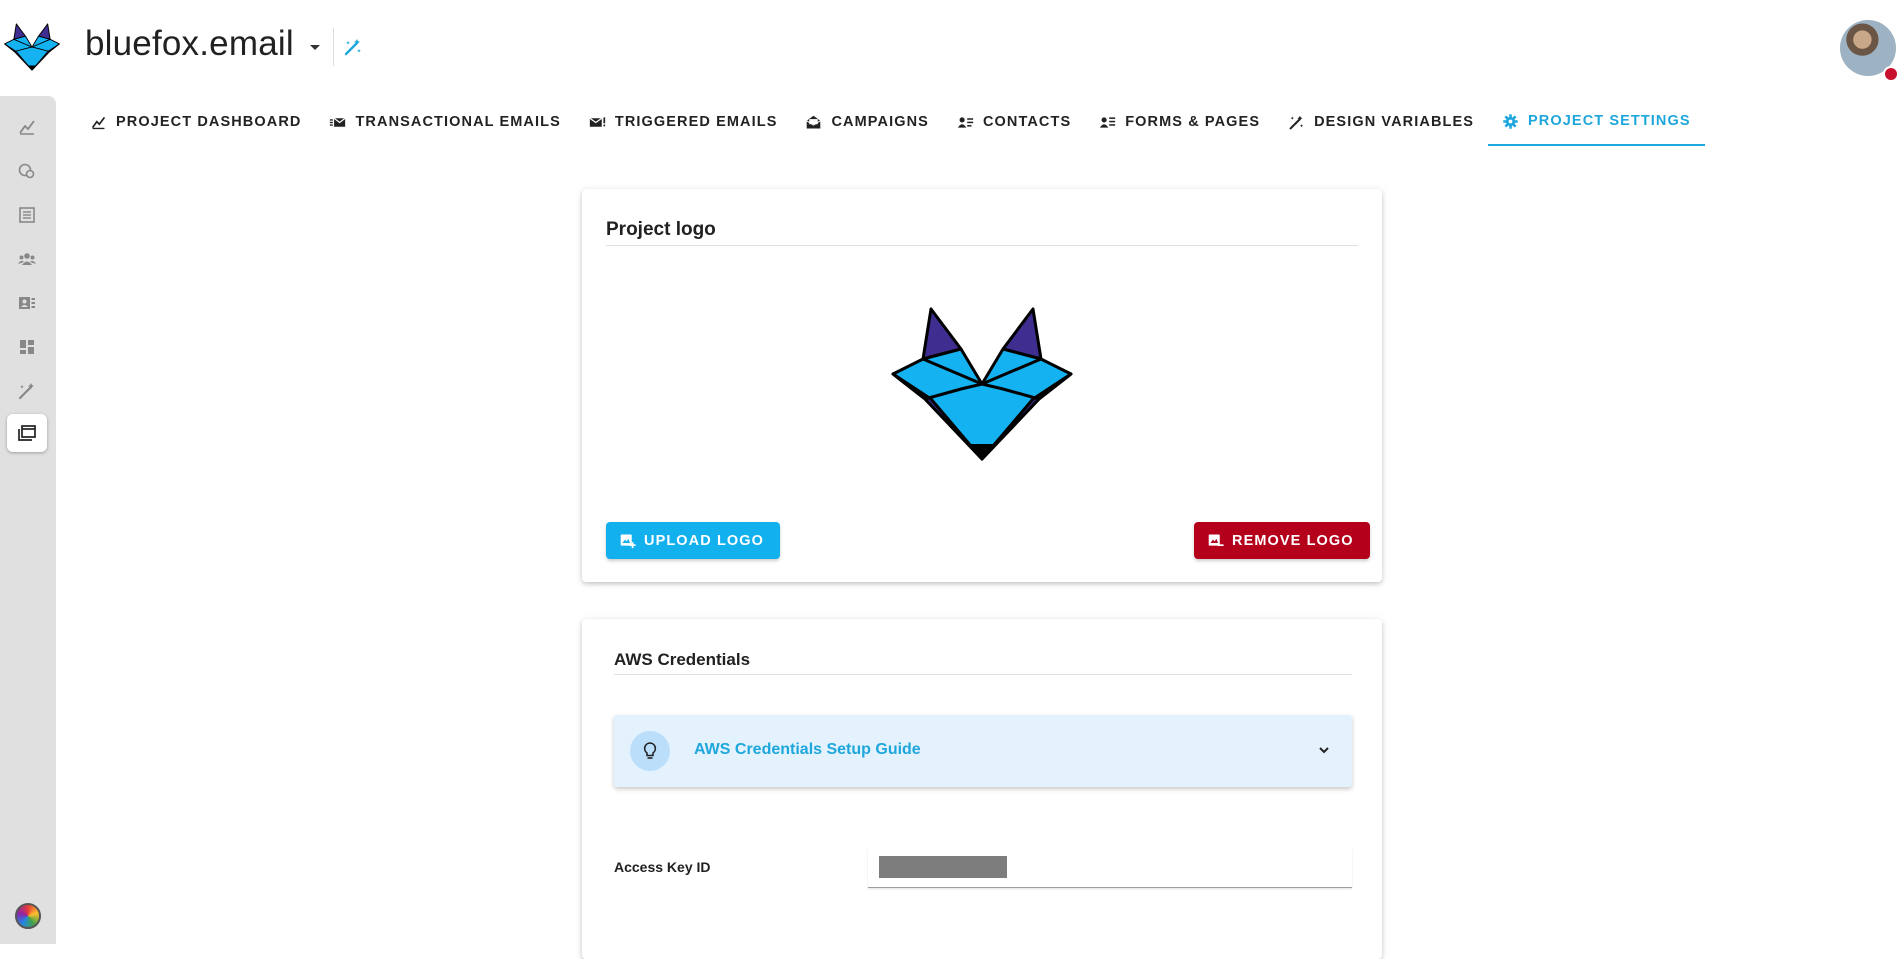  What do you see at coordinates (27, 347) in the screenshot?
I see `rail-dashboard-icon` at bounding box center [27, 347].